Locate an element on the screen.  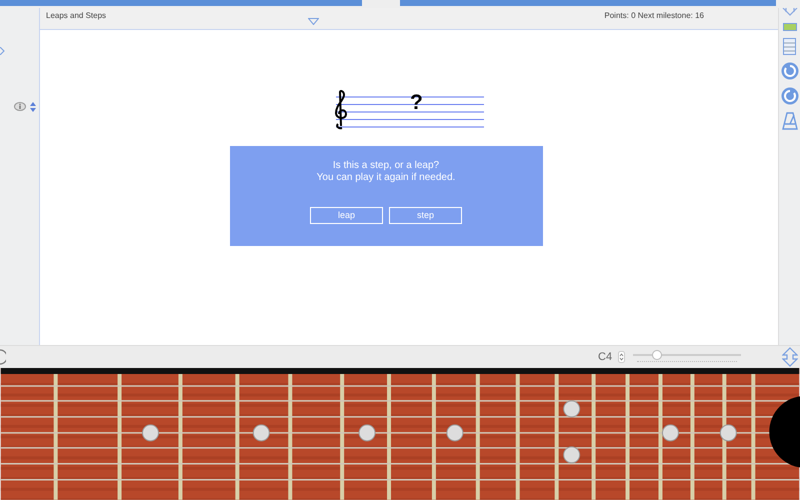
list-icon is located at coordinates (789, 46).